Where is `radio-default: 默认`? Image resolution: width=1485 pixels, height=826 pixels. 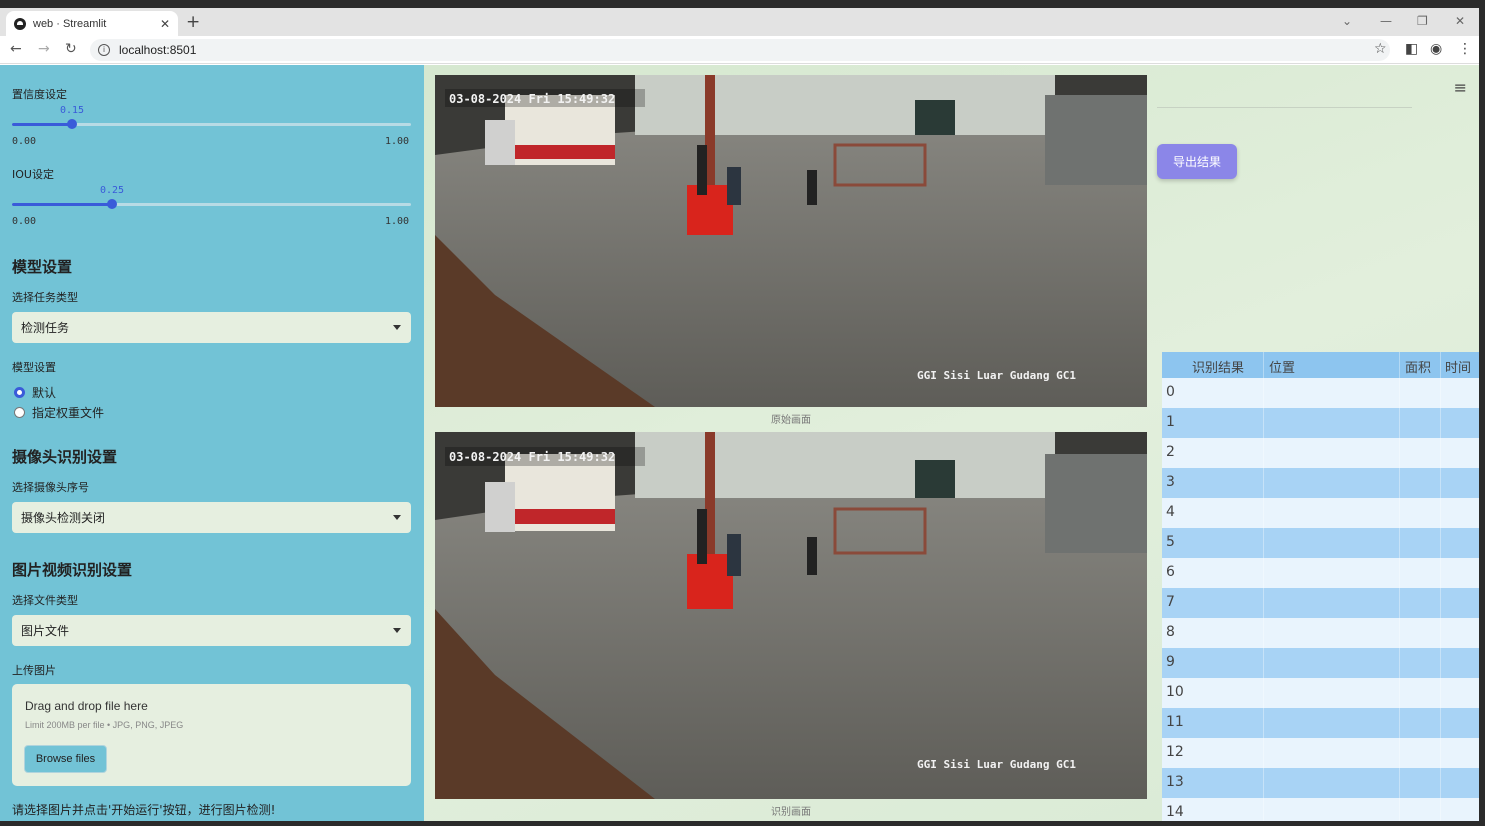
radio-default: 默认 is located at coordinates (35, 392).